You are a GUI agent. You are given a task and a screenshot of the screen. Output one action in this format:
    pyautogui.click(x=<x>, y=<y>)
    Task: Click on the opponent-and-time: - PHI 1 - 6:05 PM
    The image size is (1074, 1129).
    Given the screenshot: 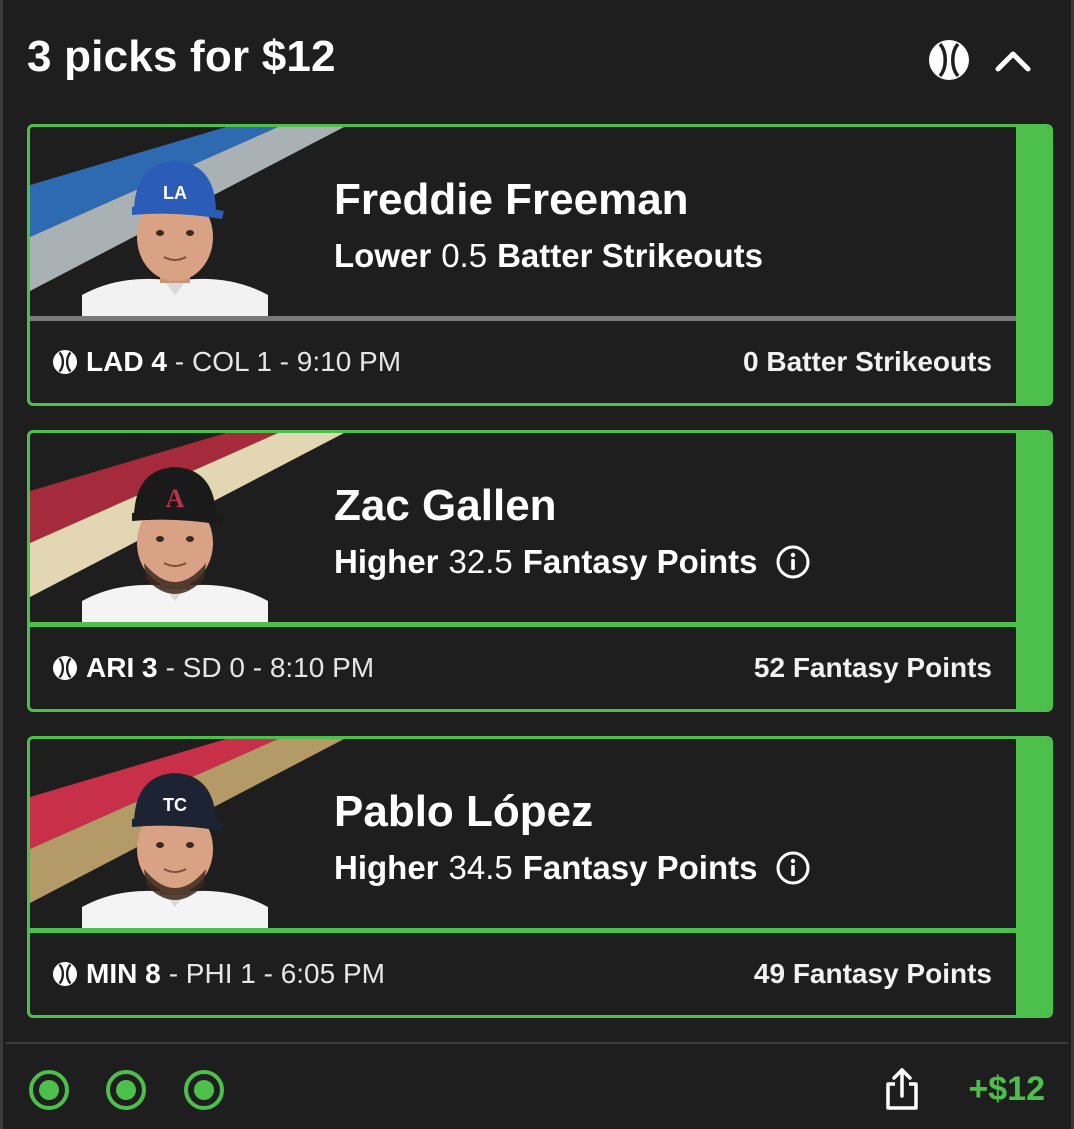 What is the action you would take?
    pyautogui.click(x=276, y=973)
    